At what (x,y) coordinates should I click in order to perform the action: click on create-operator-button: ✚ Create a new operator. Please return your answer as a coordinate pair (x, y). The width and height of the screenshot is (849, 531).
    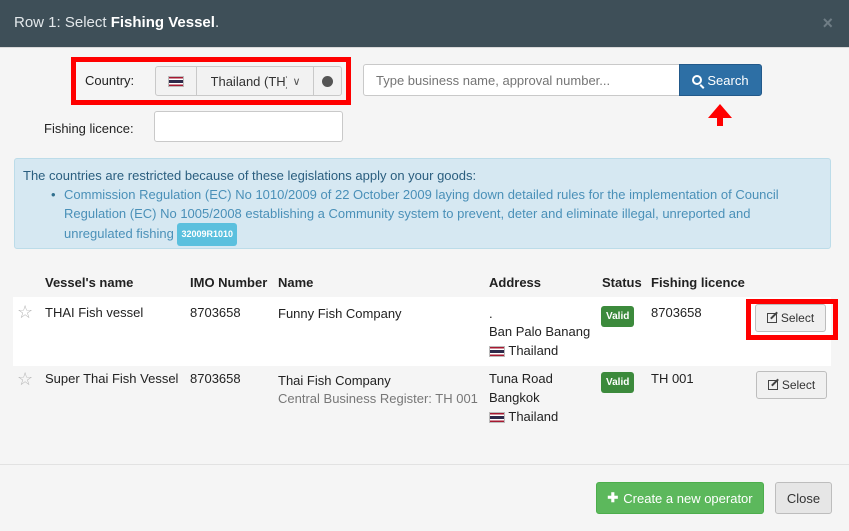
    Looking at the image, I should click on (680, 498).